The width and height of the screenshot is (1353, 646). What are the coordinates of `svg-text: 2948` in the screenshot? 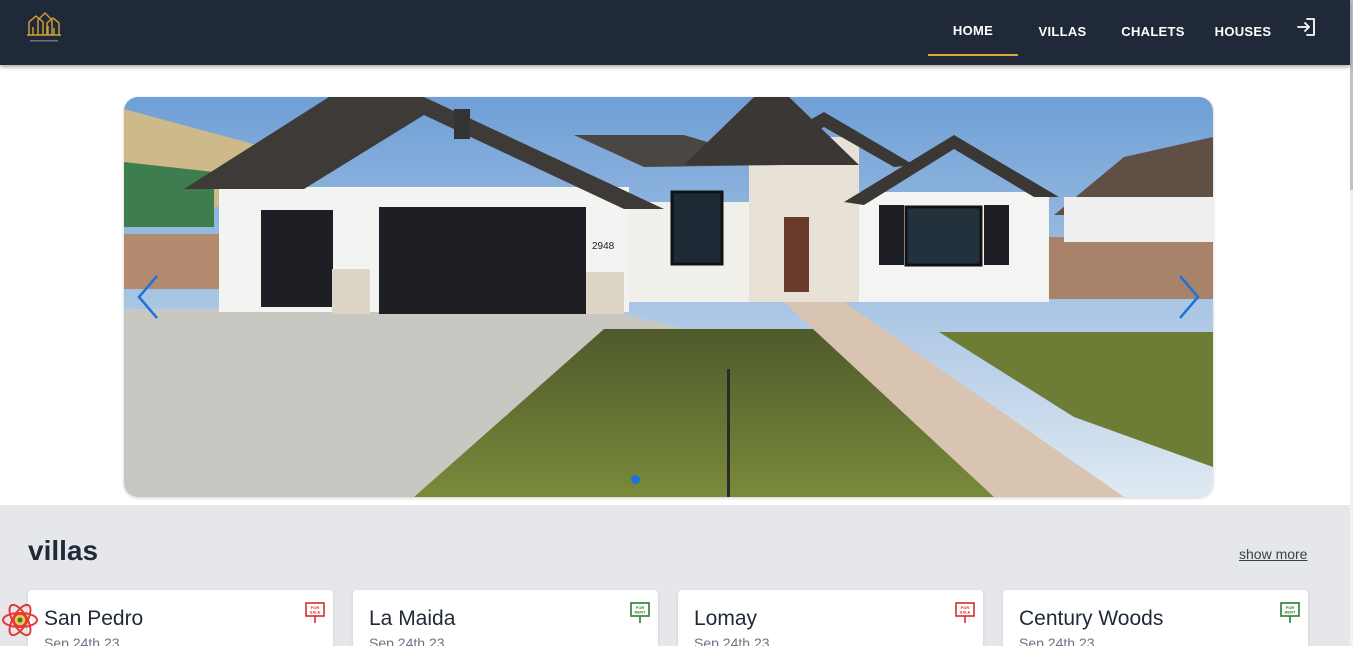 It's located at (603, 246).